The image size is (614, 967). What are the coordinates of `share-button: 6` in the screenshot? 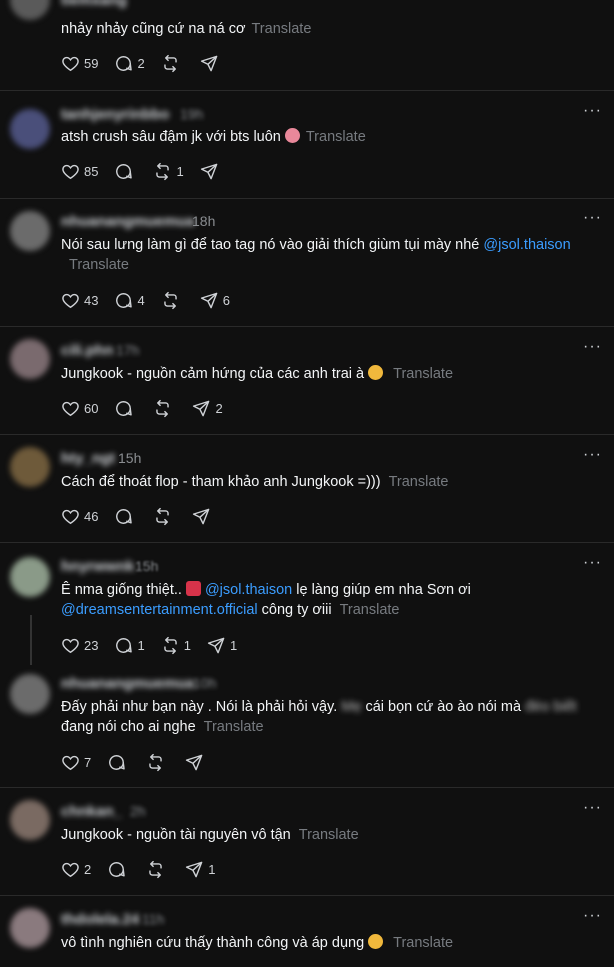 It's located at (215, 300).